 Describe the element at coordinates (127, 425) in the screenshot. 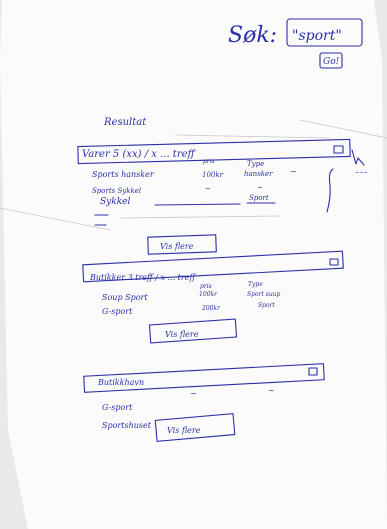

I see `store-name: Sportshuset` at that location.